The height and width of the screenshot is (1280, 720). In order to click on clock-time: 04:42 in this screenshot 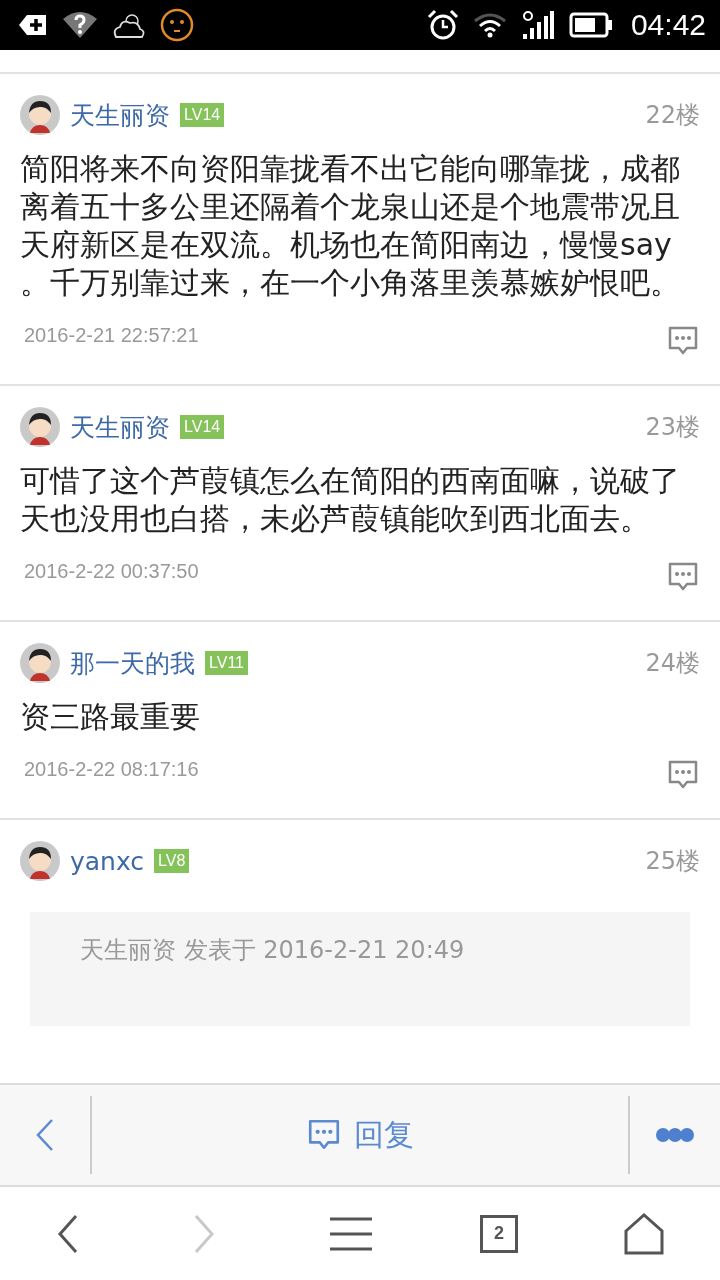, I will do `click(668, 25)`.